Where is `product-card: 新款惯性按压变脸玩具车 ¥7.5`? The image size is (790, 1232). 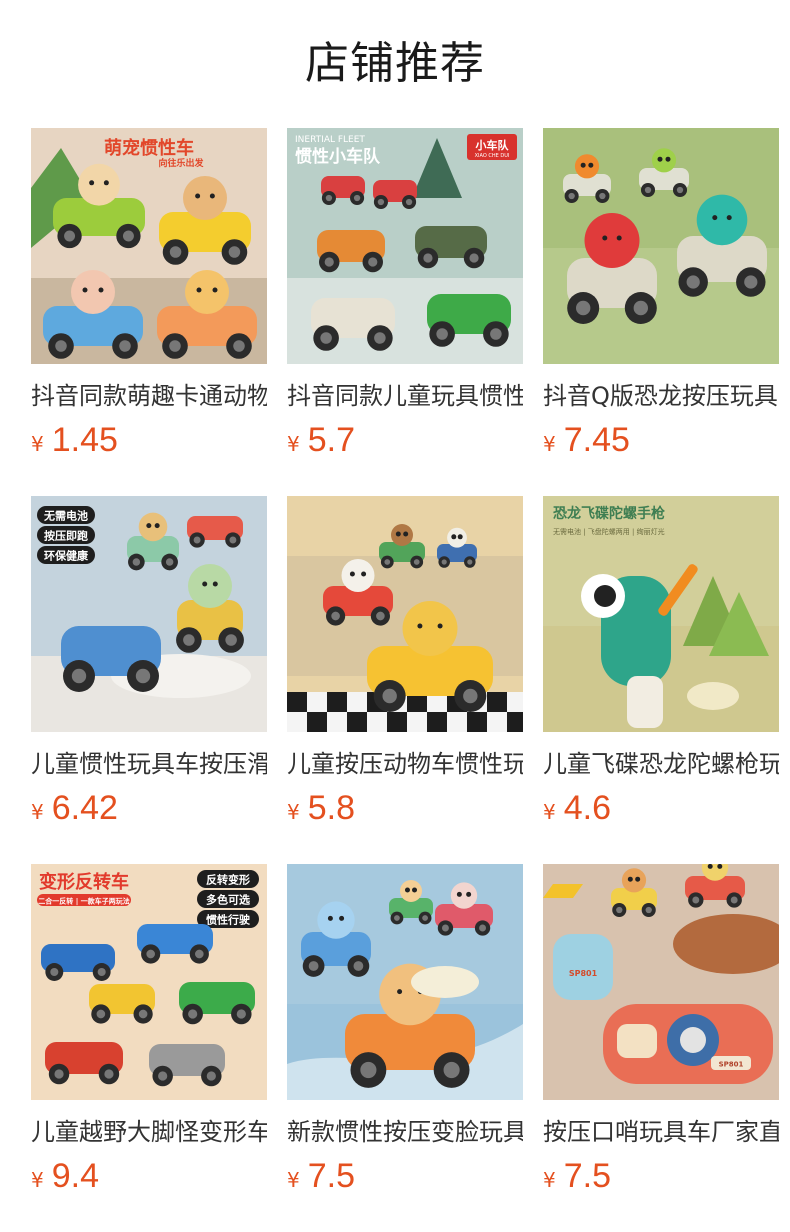
product-card: 新款惯性按压变脸玩具车 ¥7.5 is located at coordinates (405, 1048).